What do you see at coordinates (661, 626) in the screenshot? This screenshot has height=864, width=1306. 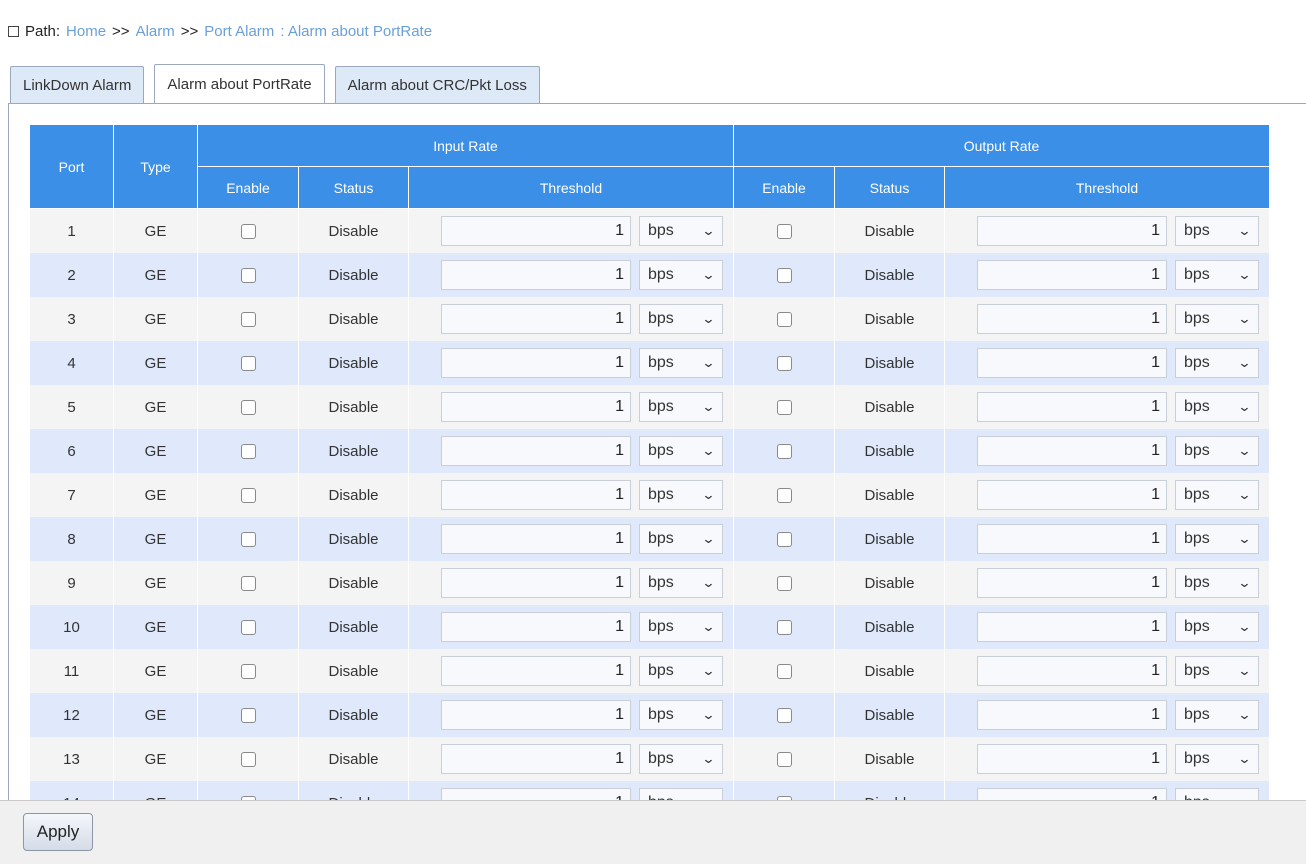 I see `input-unit-value: bps` at bounding box center [661, 626].